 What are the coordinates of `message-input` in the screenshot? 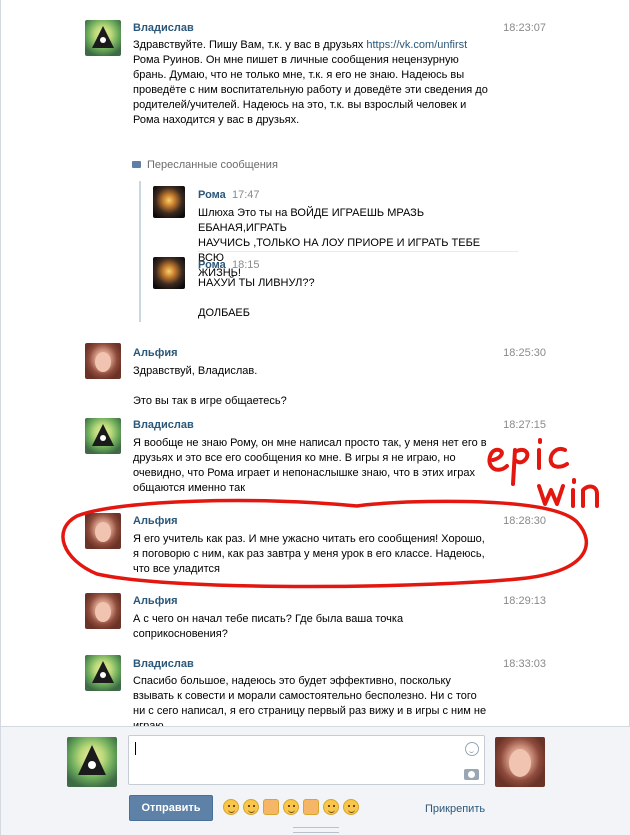 It's located at (306, 760).